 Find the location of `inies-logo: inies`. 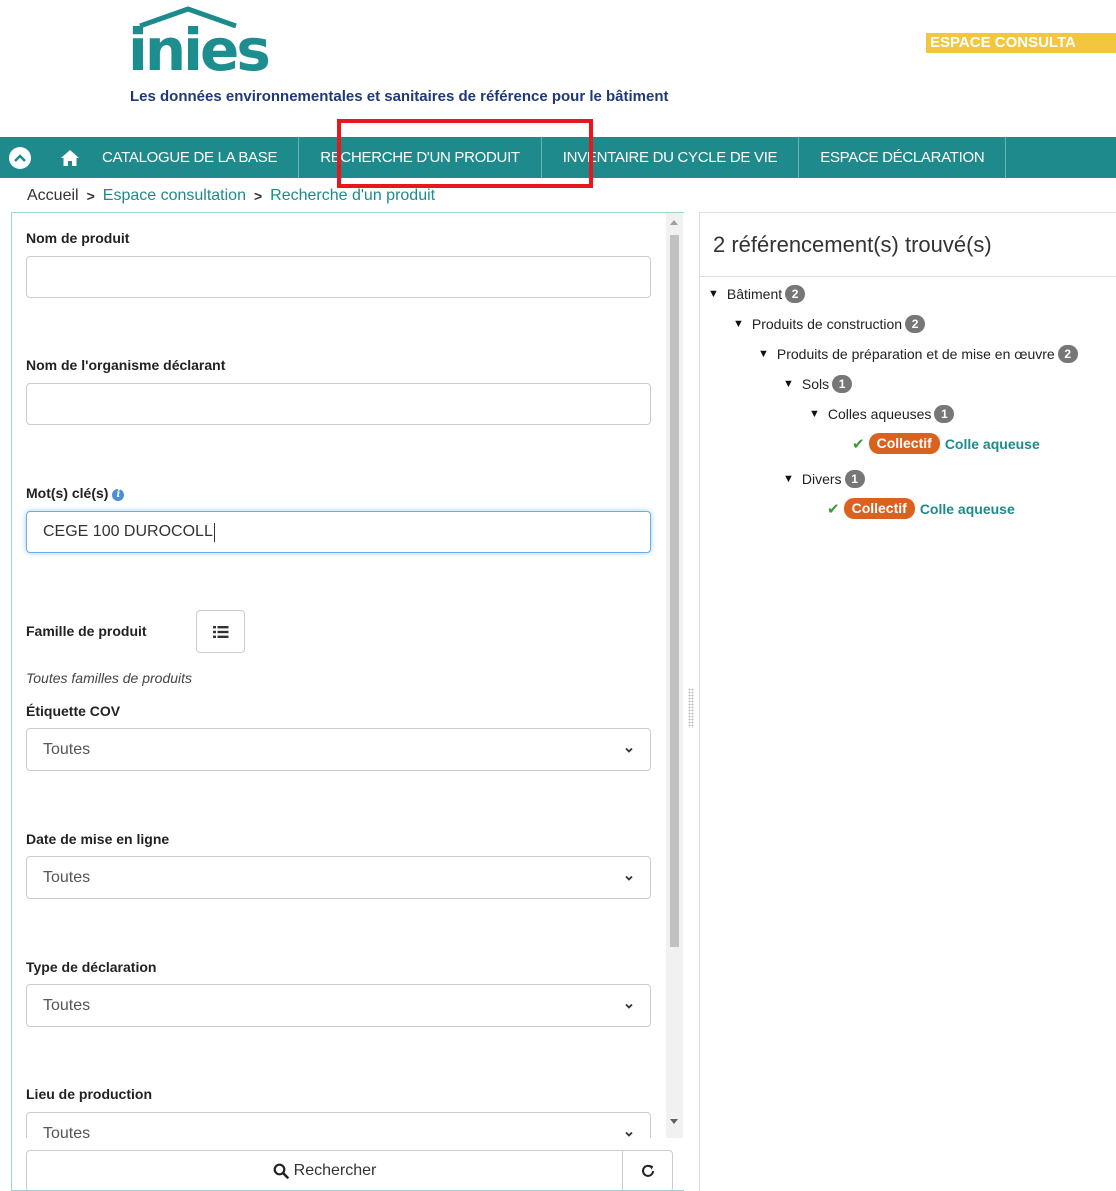

inies-logo: inies is located at coordinates (199, 45).